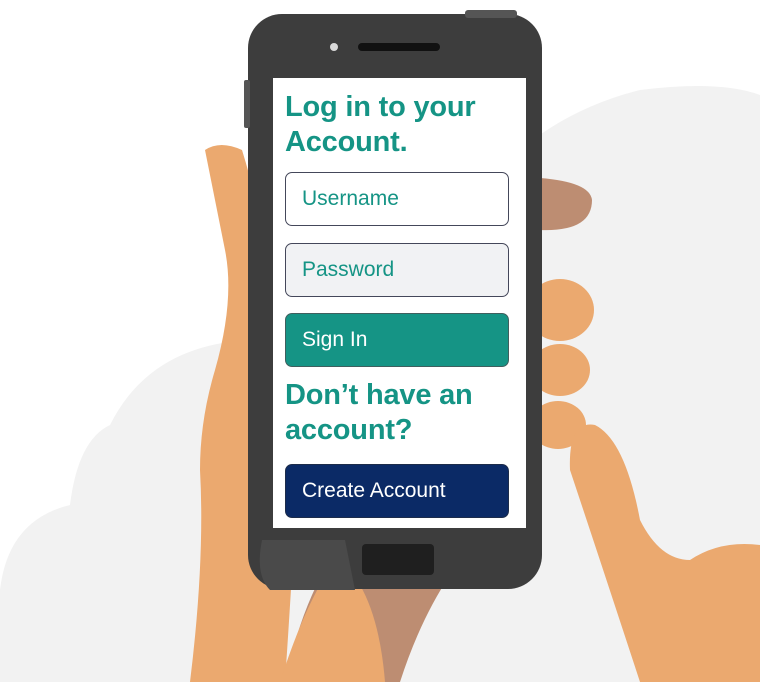 This screenshot has width=760, height=687. What do you see at coordinates (335, 339) in the screenshot?
I see `sign-in-label: Sign In` at bounding box center [335, 339].